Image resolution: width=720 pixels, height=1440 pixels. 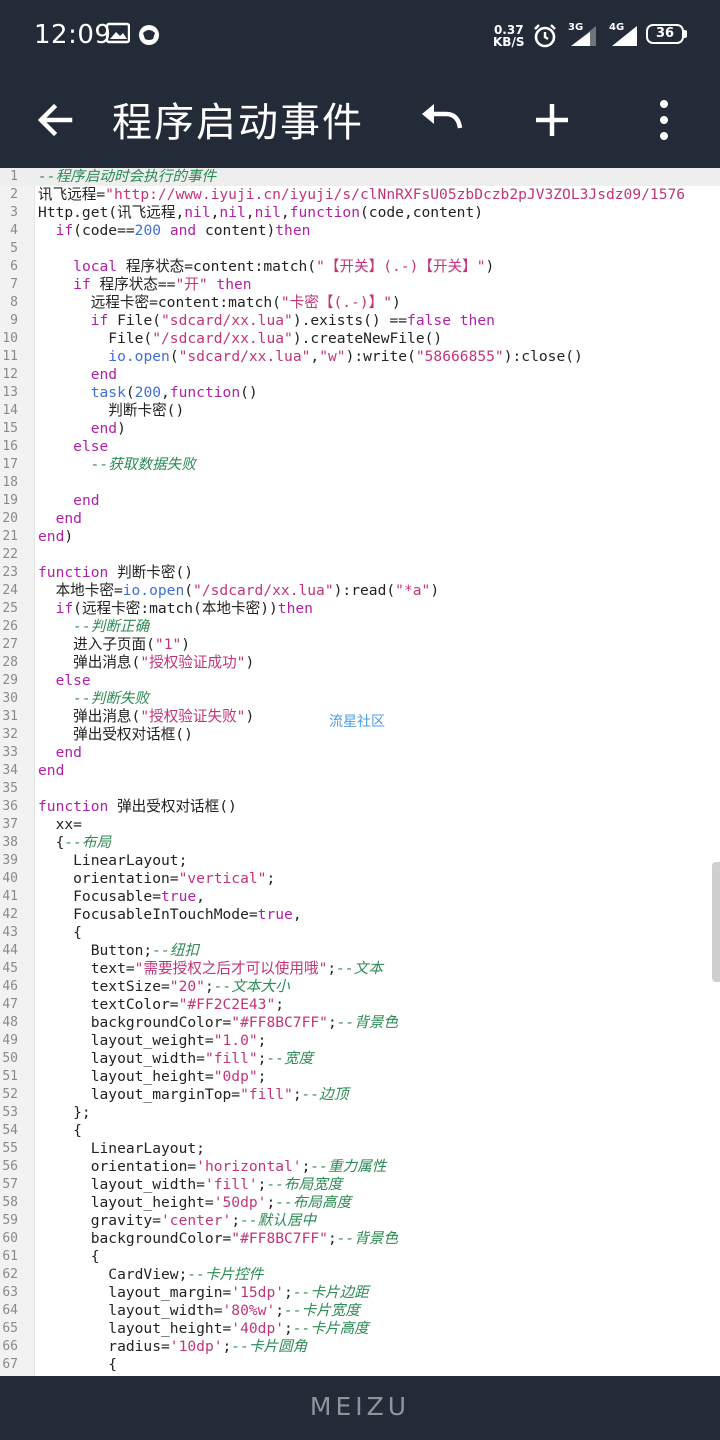 I want to click on code-line: 22, so click(x=360, y=555).